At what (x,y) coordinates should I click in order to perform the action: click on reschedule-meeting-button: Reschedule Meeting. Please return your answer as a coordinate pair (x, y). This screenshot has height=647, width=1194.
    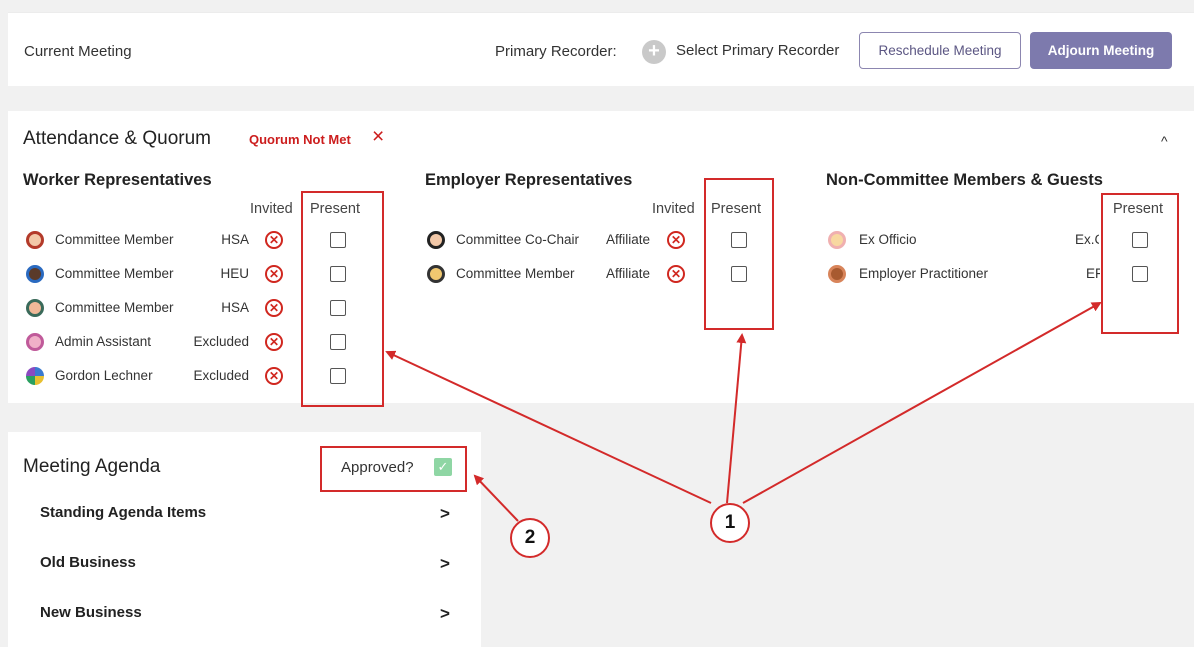
    Looking at the image, I should click on (940, 50).